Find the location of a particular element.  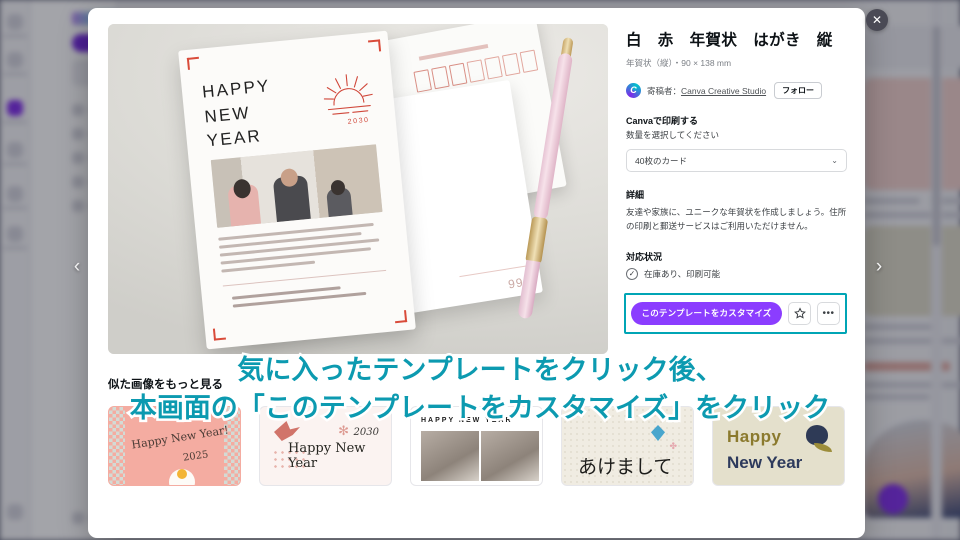

thumb-title: Happy is located at coordinates (754, 436).